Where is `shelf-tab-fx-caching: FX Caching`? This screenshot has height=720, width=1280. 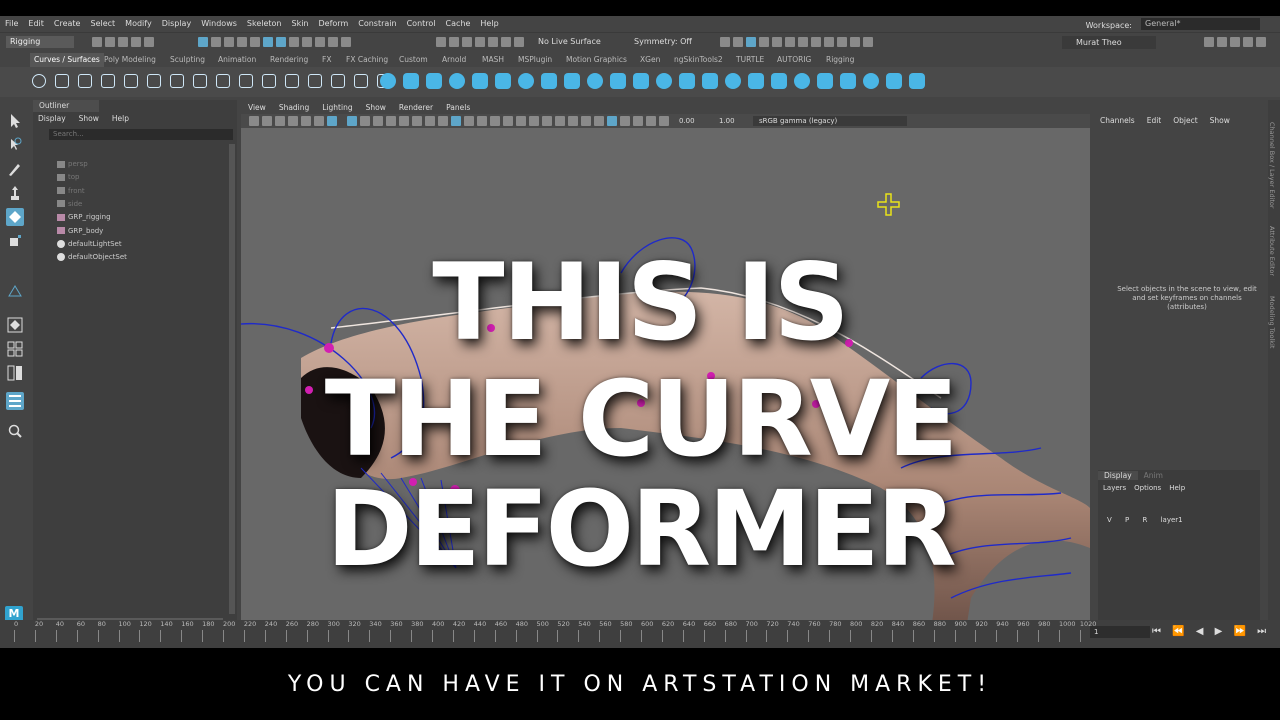 shelf-tab-fx-caching: FX Caching is located at coordinates (367, 60).